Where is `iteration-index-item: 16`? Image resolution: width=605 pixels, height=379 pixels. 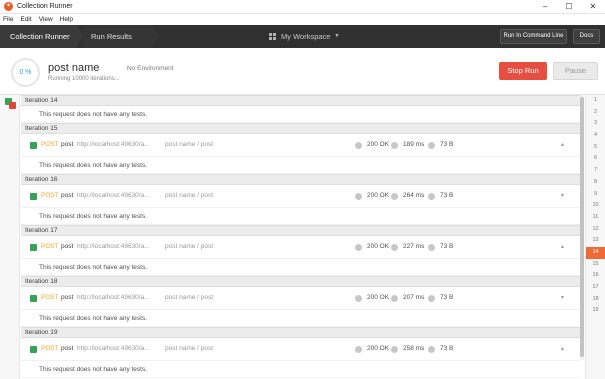
iteration-index-item: 16 is located at coordinates (595, 276).